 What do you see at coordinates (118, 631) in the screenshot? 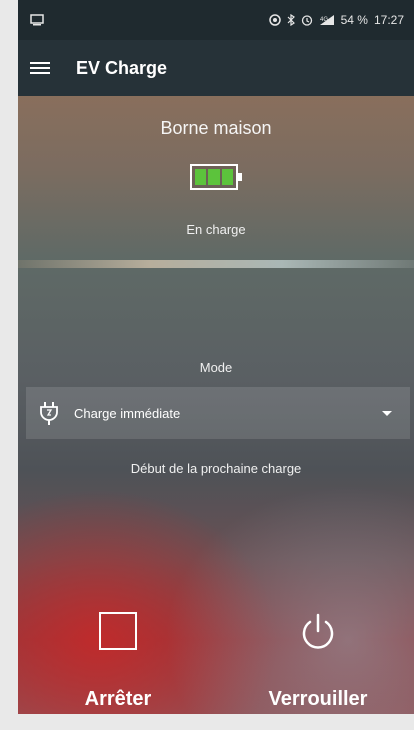
I see `stop-icon` at bounding box center [118, 631].